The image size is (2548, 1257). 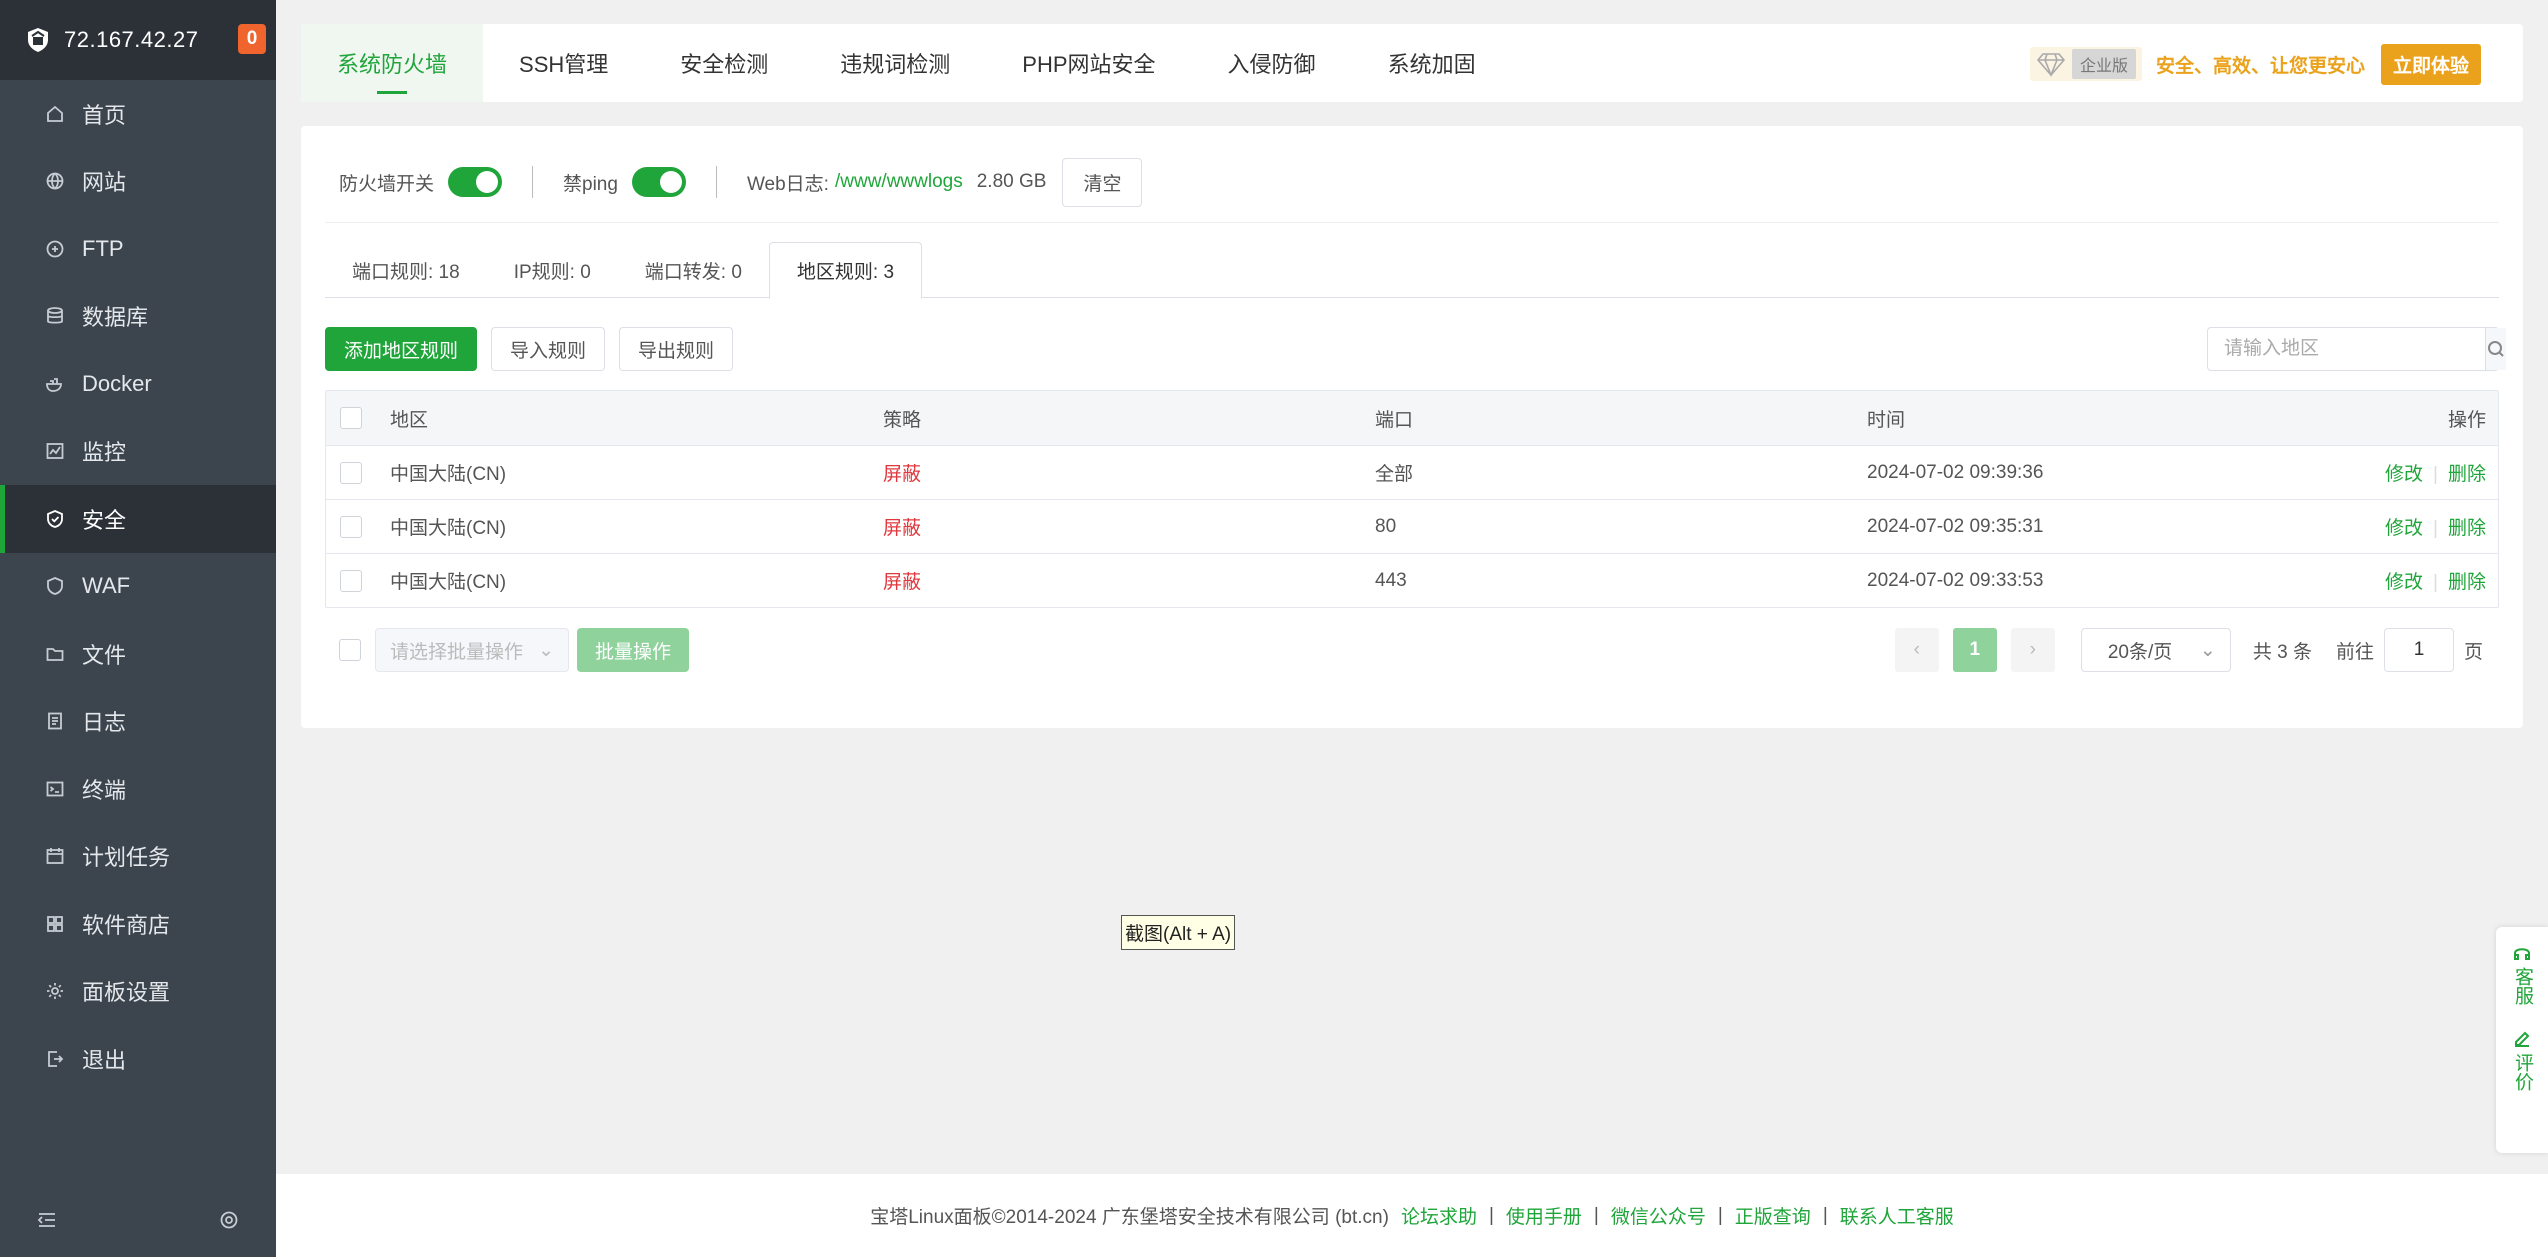 I want to click on cell-port: 全部, so click(x=1394, y=474).